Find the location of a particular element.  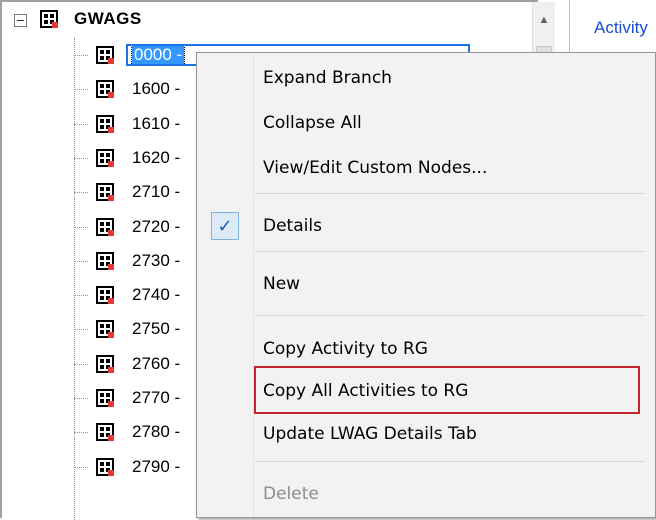

menu-item-copy-activity-to-rg: Copy Activity to RG is located at coordinates (425, 349).